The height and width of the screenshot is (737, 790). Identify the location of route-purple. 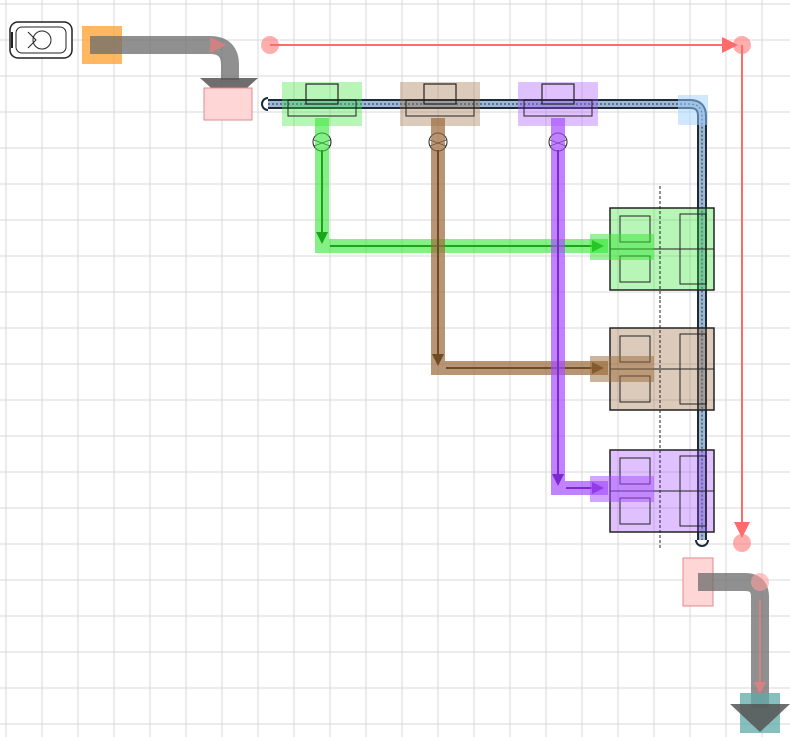
(602, 310).